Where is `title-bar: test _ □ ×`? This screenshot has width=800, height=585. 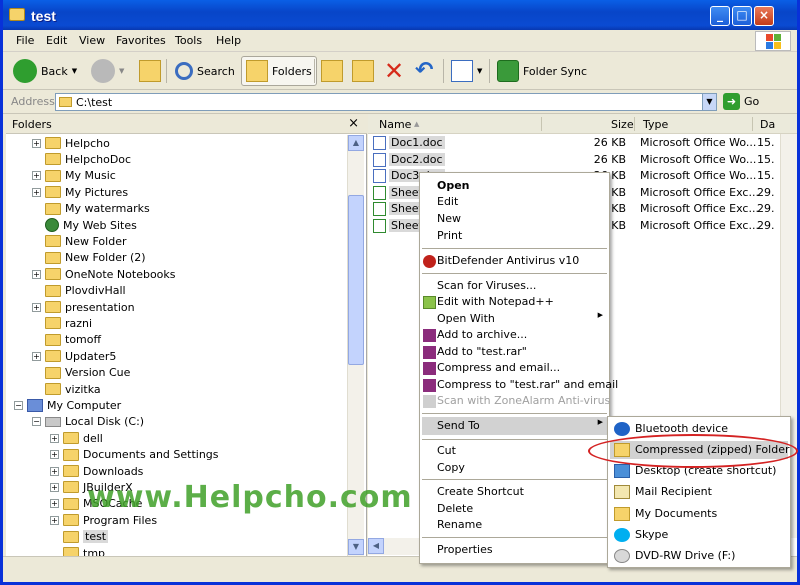 title-bar: test _ □ × is located at coordinates (400, 15).